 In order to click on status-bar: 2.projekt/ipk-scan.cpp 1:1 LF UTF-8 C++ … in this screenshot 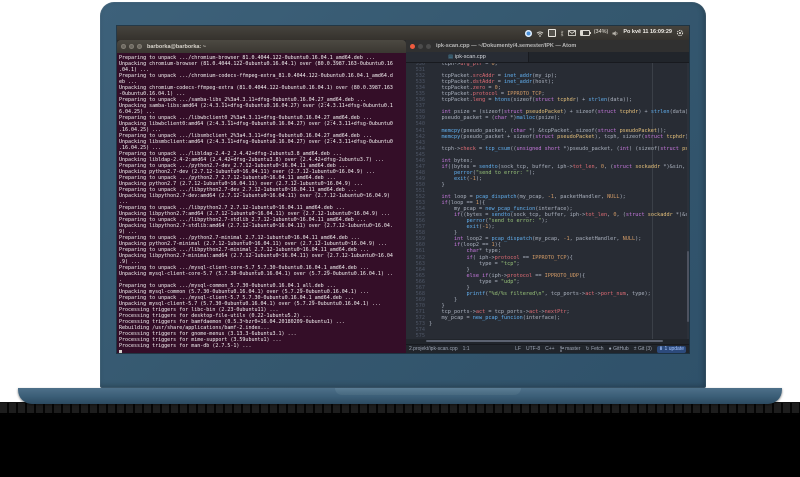, I will do `click(547, 348)`.